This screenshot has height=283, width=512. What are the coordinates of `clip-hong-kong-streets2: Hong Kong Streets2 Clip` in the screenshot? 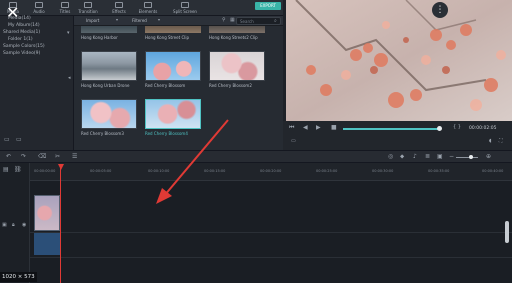 It's located at (237, 33).